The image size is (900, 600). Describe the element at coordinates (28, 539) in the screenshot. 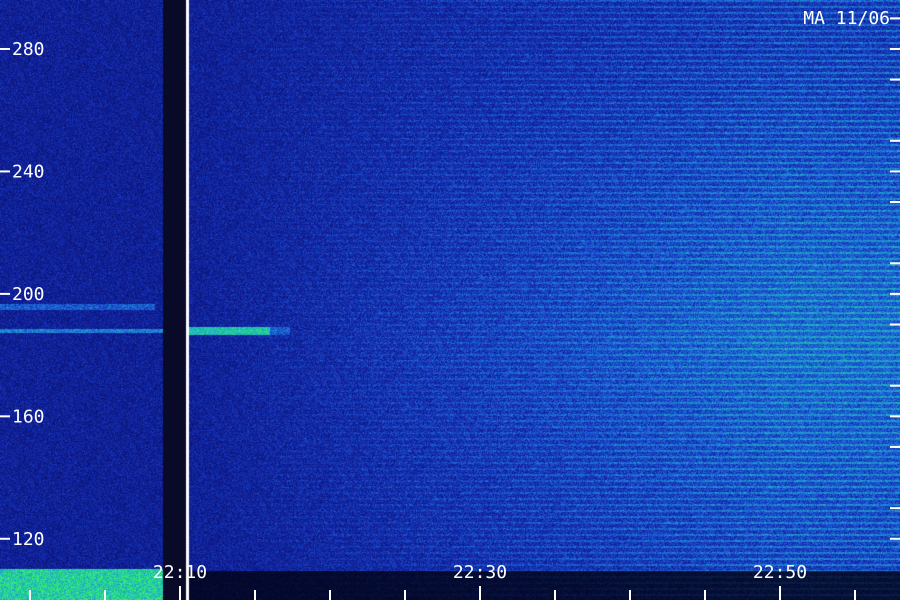

I see `y-tick-label: 120` at that location.